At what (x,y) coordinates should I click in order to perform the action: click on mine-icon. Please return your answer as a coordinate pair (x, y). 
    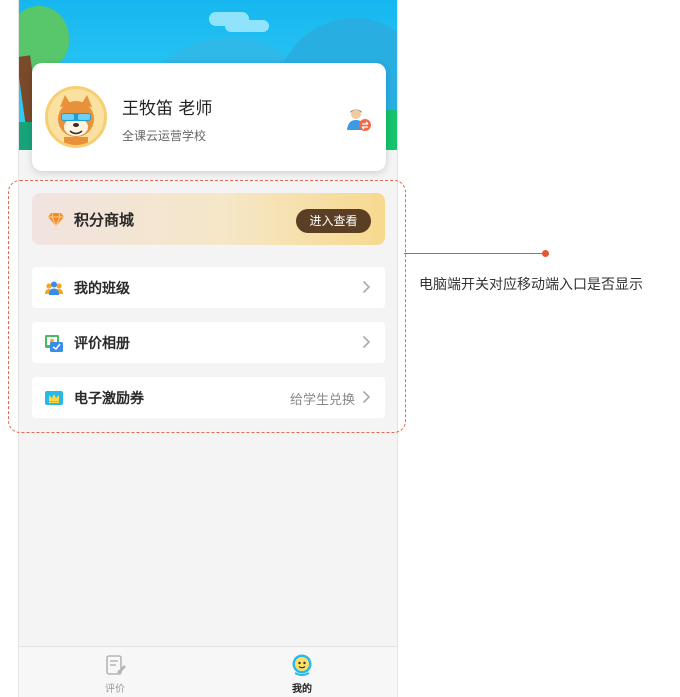
    Looking at the image, I should click on (302, 665).